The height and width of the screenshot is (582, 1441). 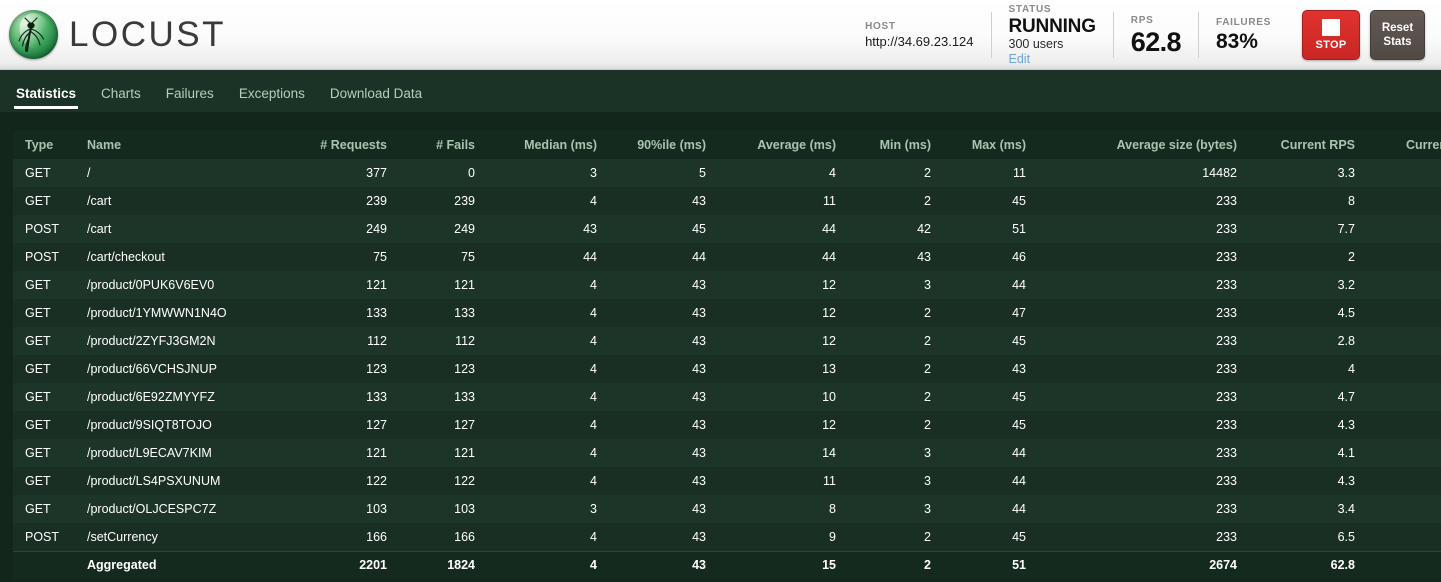 What do you see at coordinates (1346, 341) in the screenshot?
I see `cell-current-rps: 2.8` at bounding box center [1346, 341].